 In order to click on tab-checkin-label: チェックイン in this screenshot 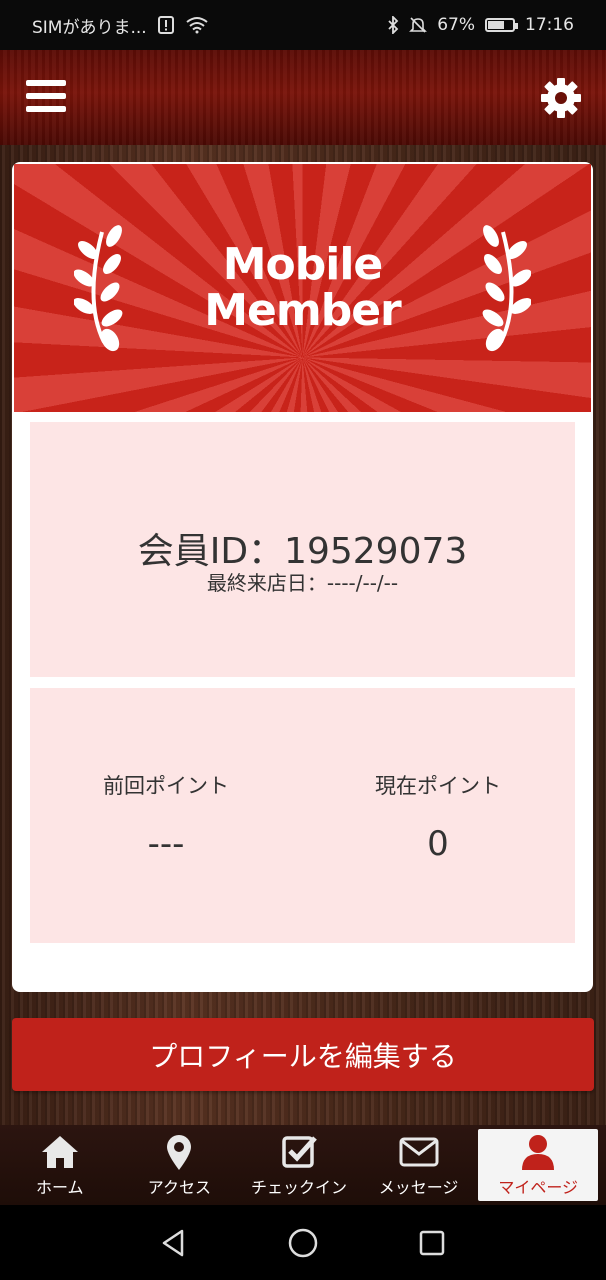, I will do `click(298, 1187)`.